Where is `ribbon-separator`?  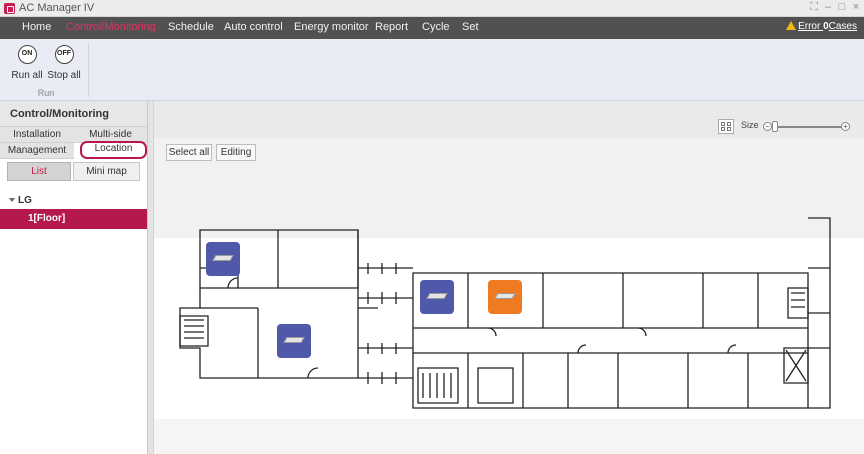
ribbon-separator is located at coordinates (88, 70).